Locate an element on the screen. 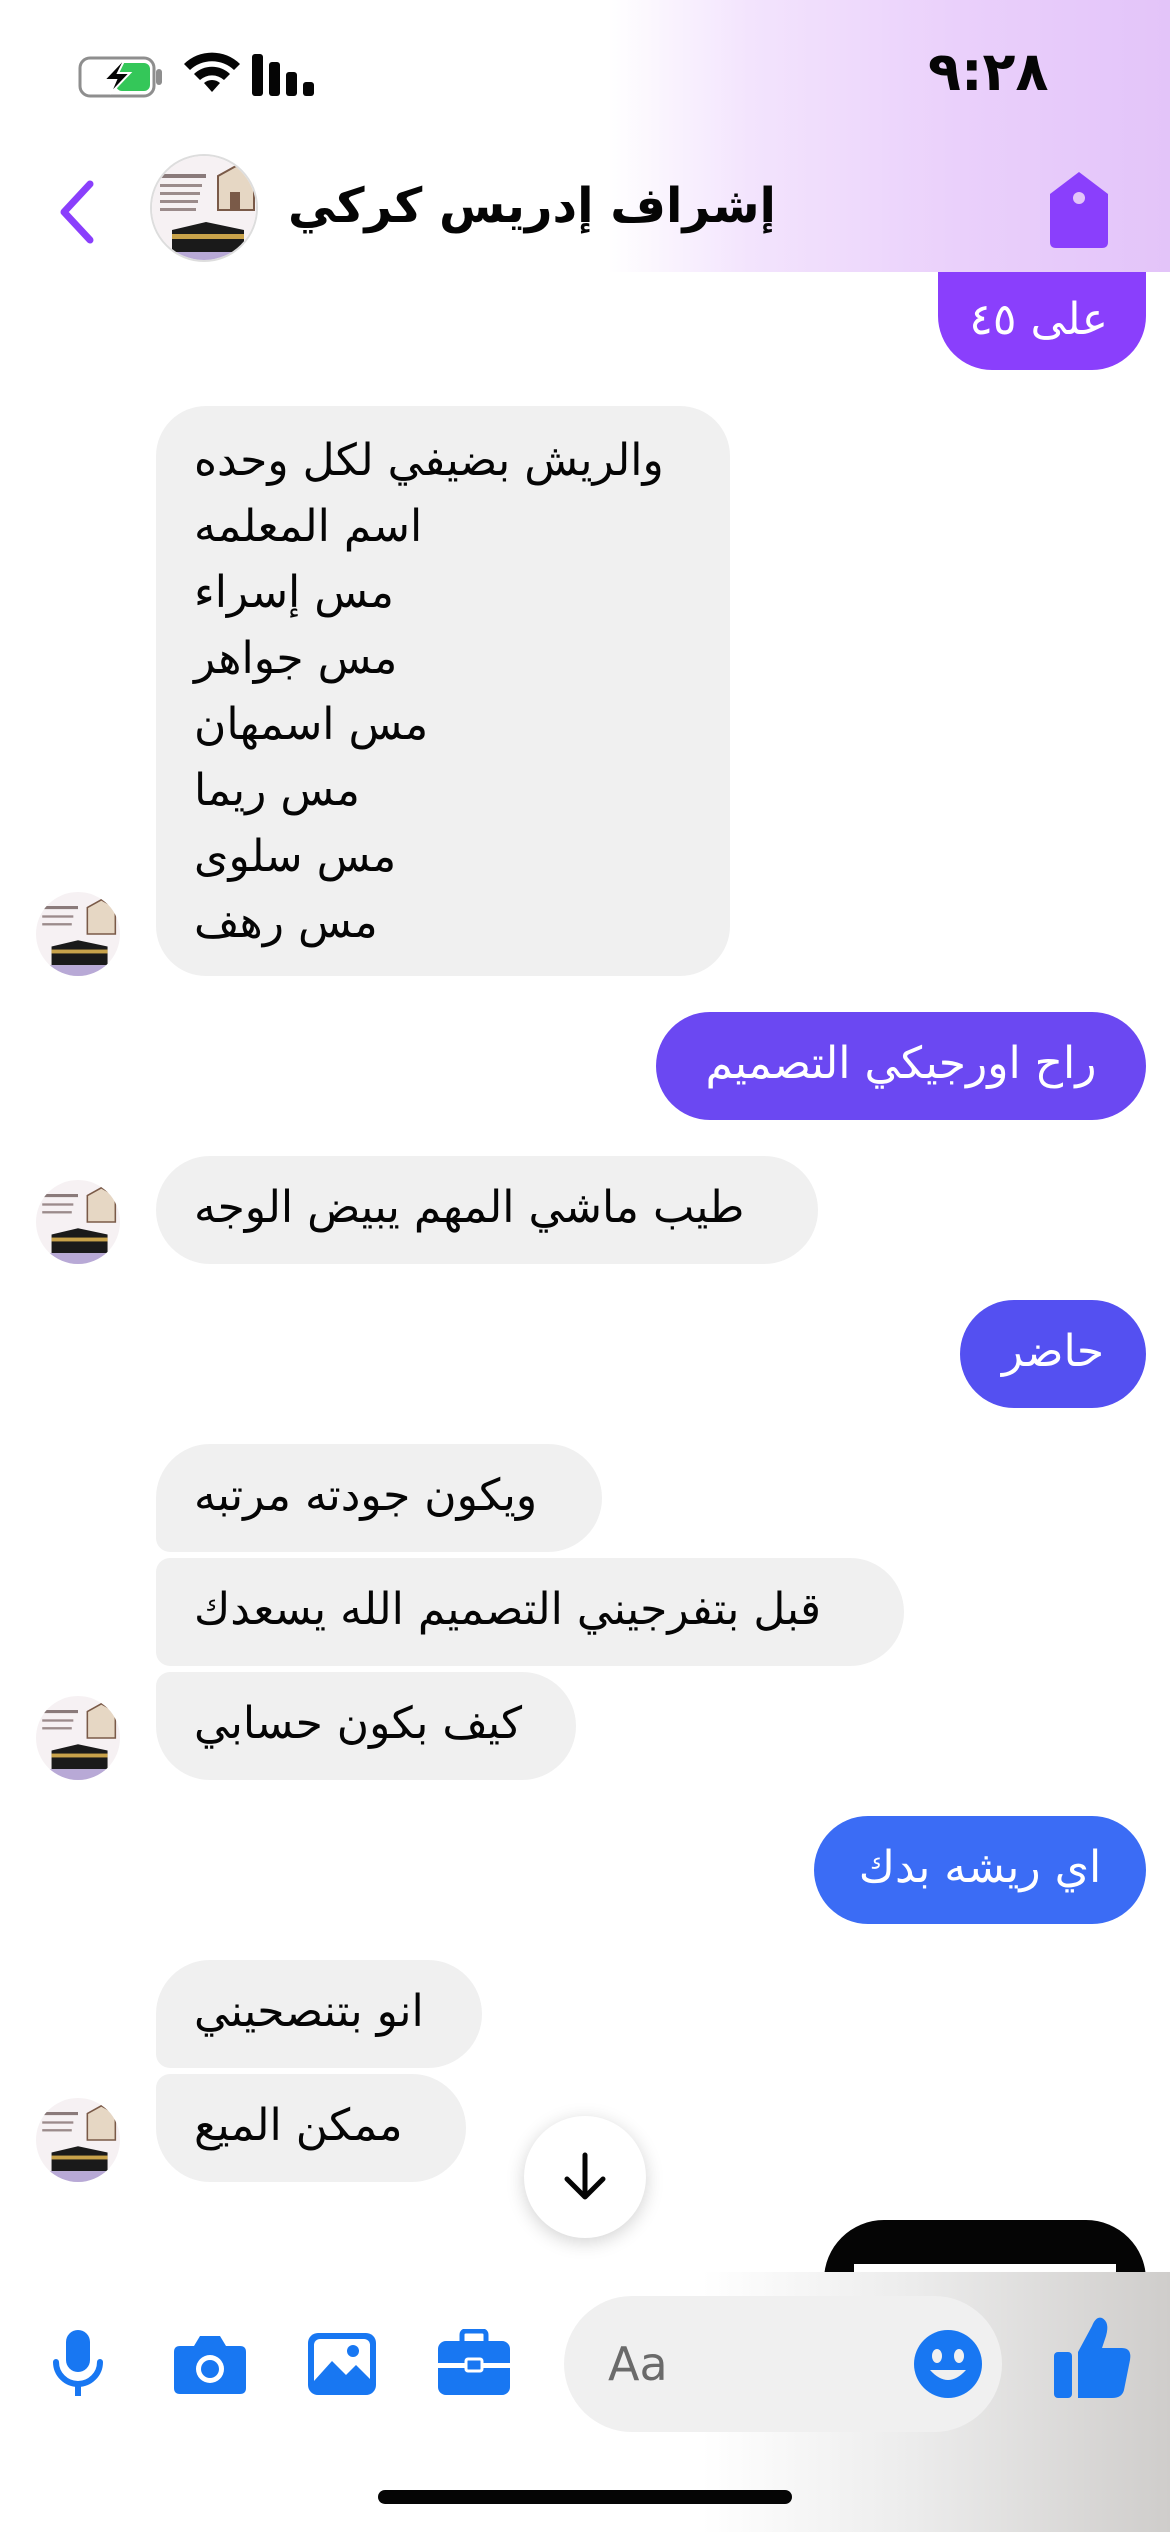 The image size is (1170, 2532). message-text-line: اسم المعلمه is located at coordinates (308, 526).